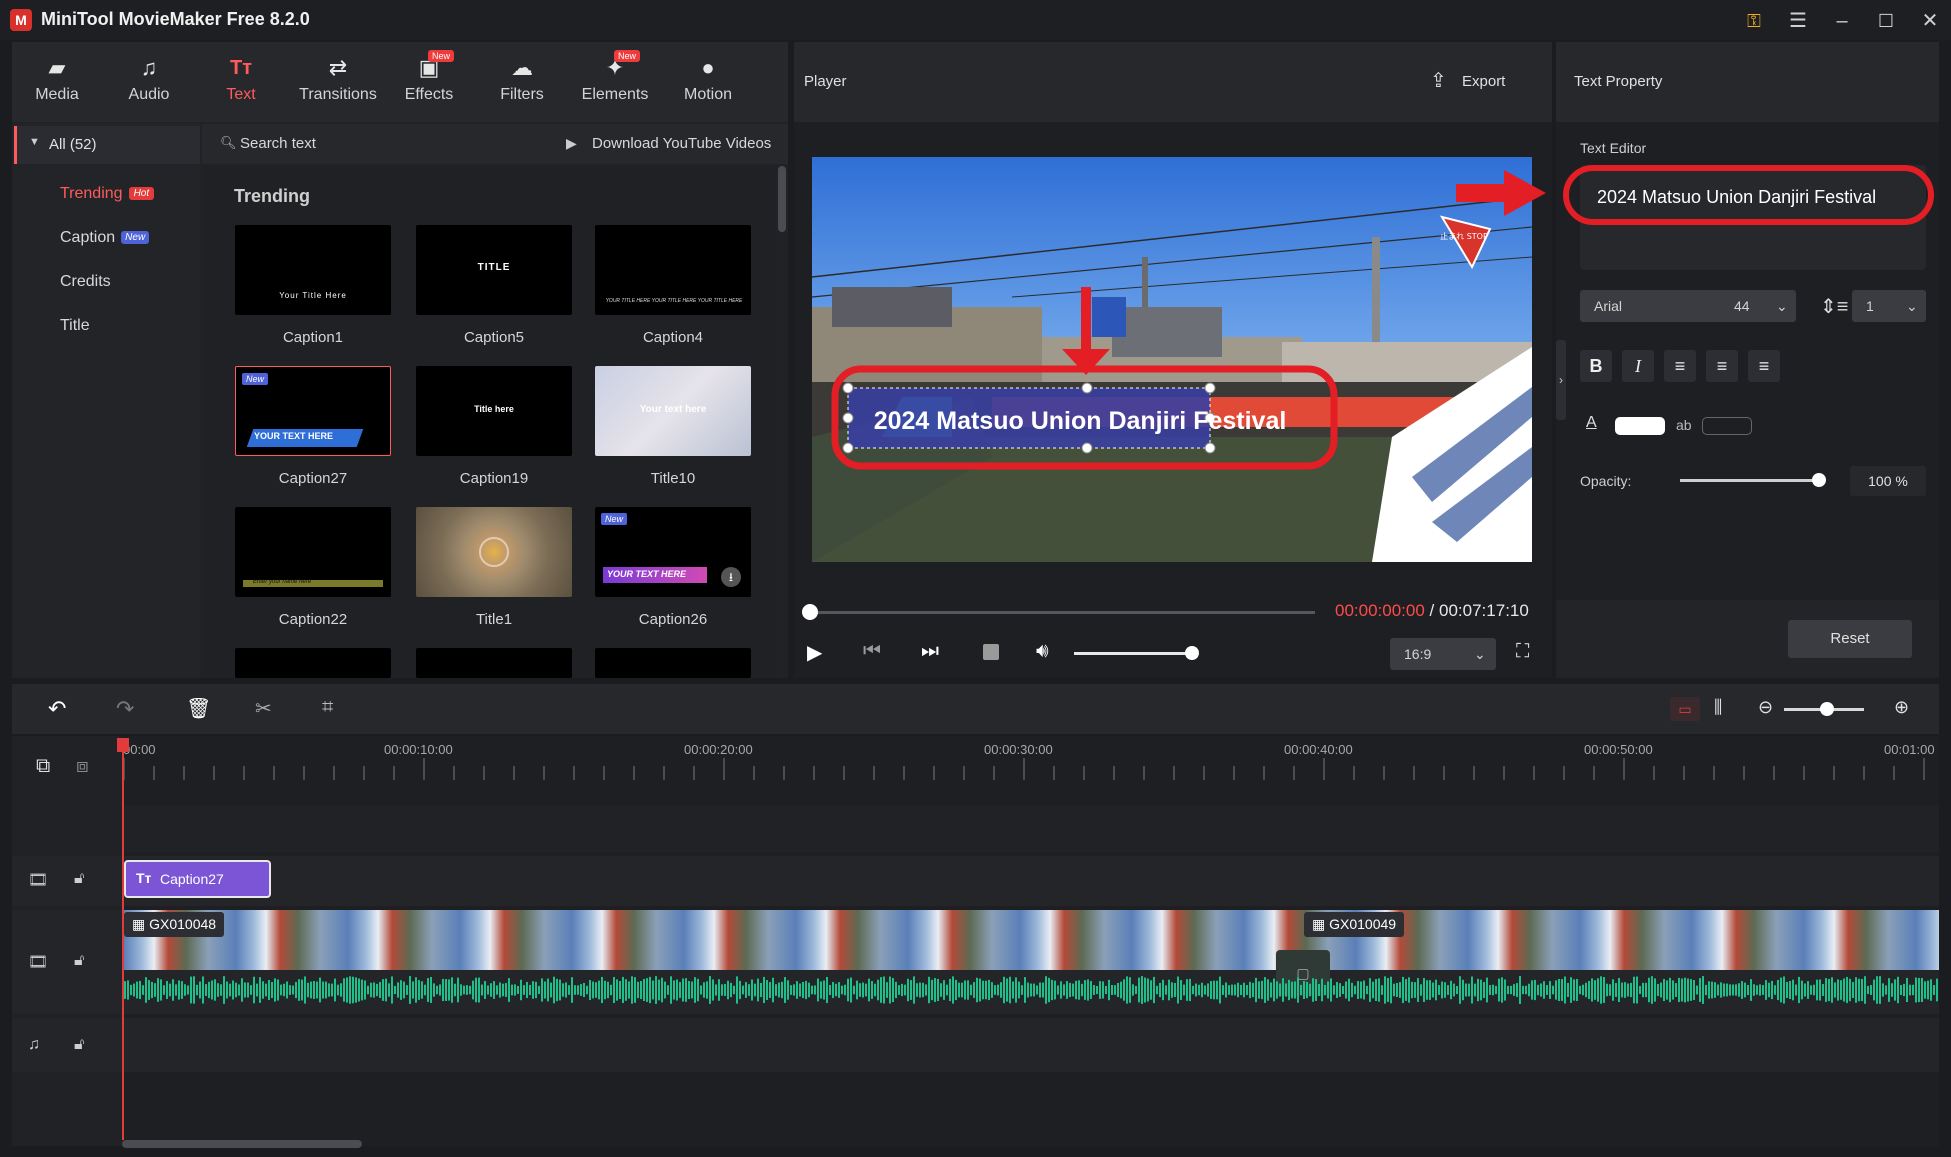 The width and height of the screenshot is (1951, 1157). I want to click on tool-filters: ☁ Filters, so click(522, 82).